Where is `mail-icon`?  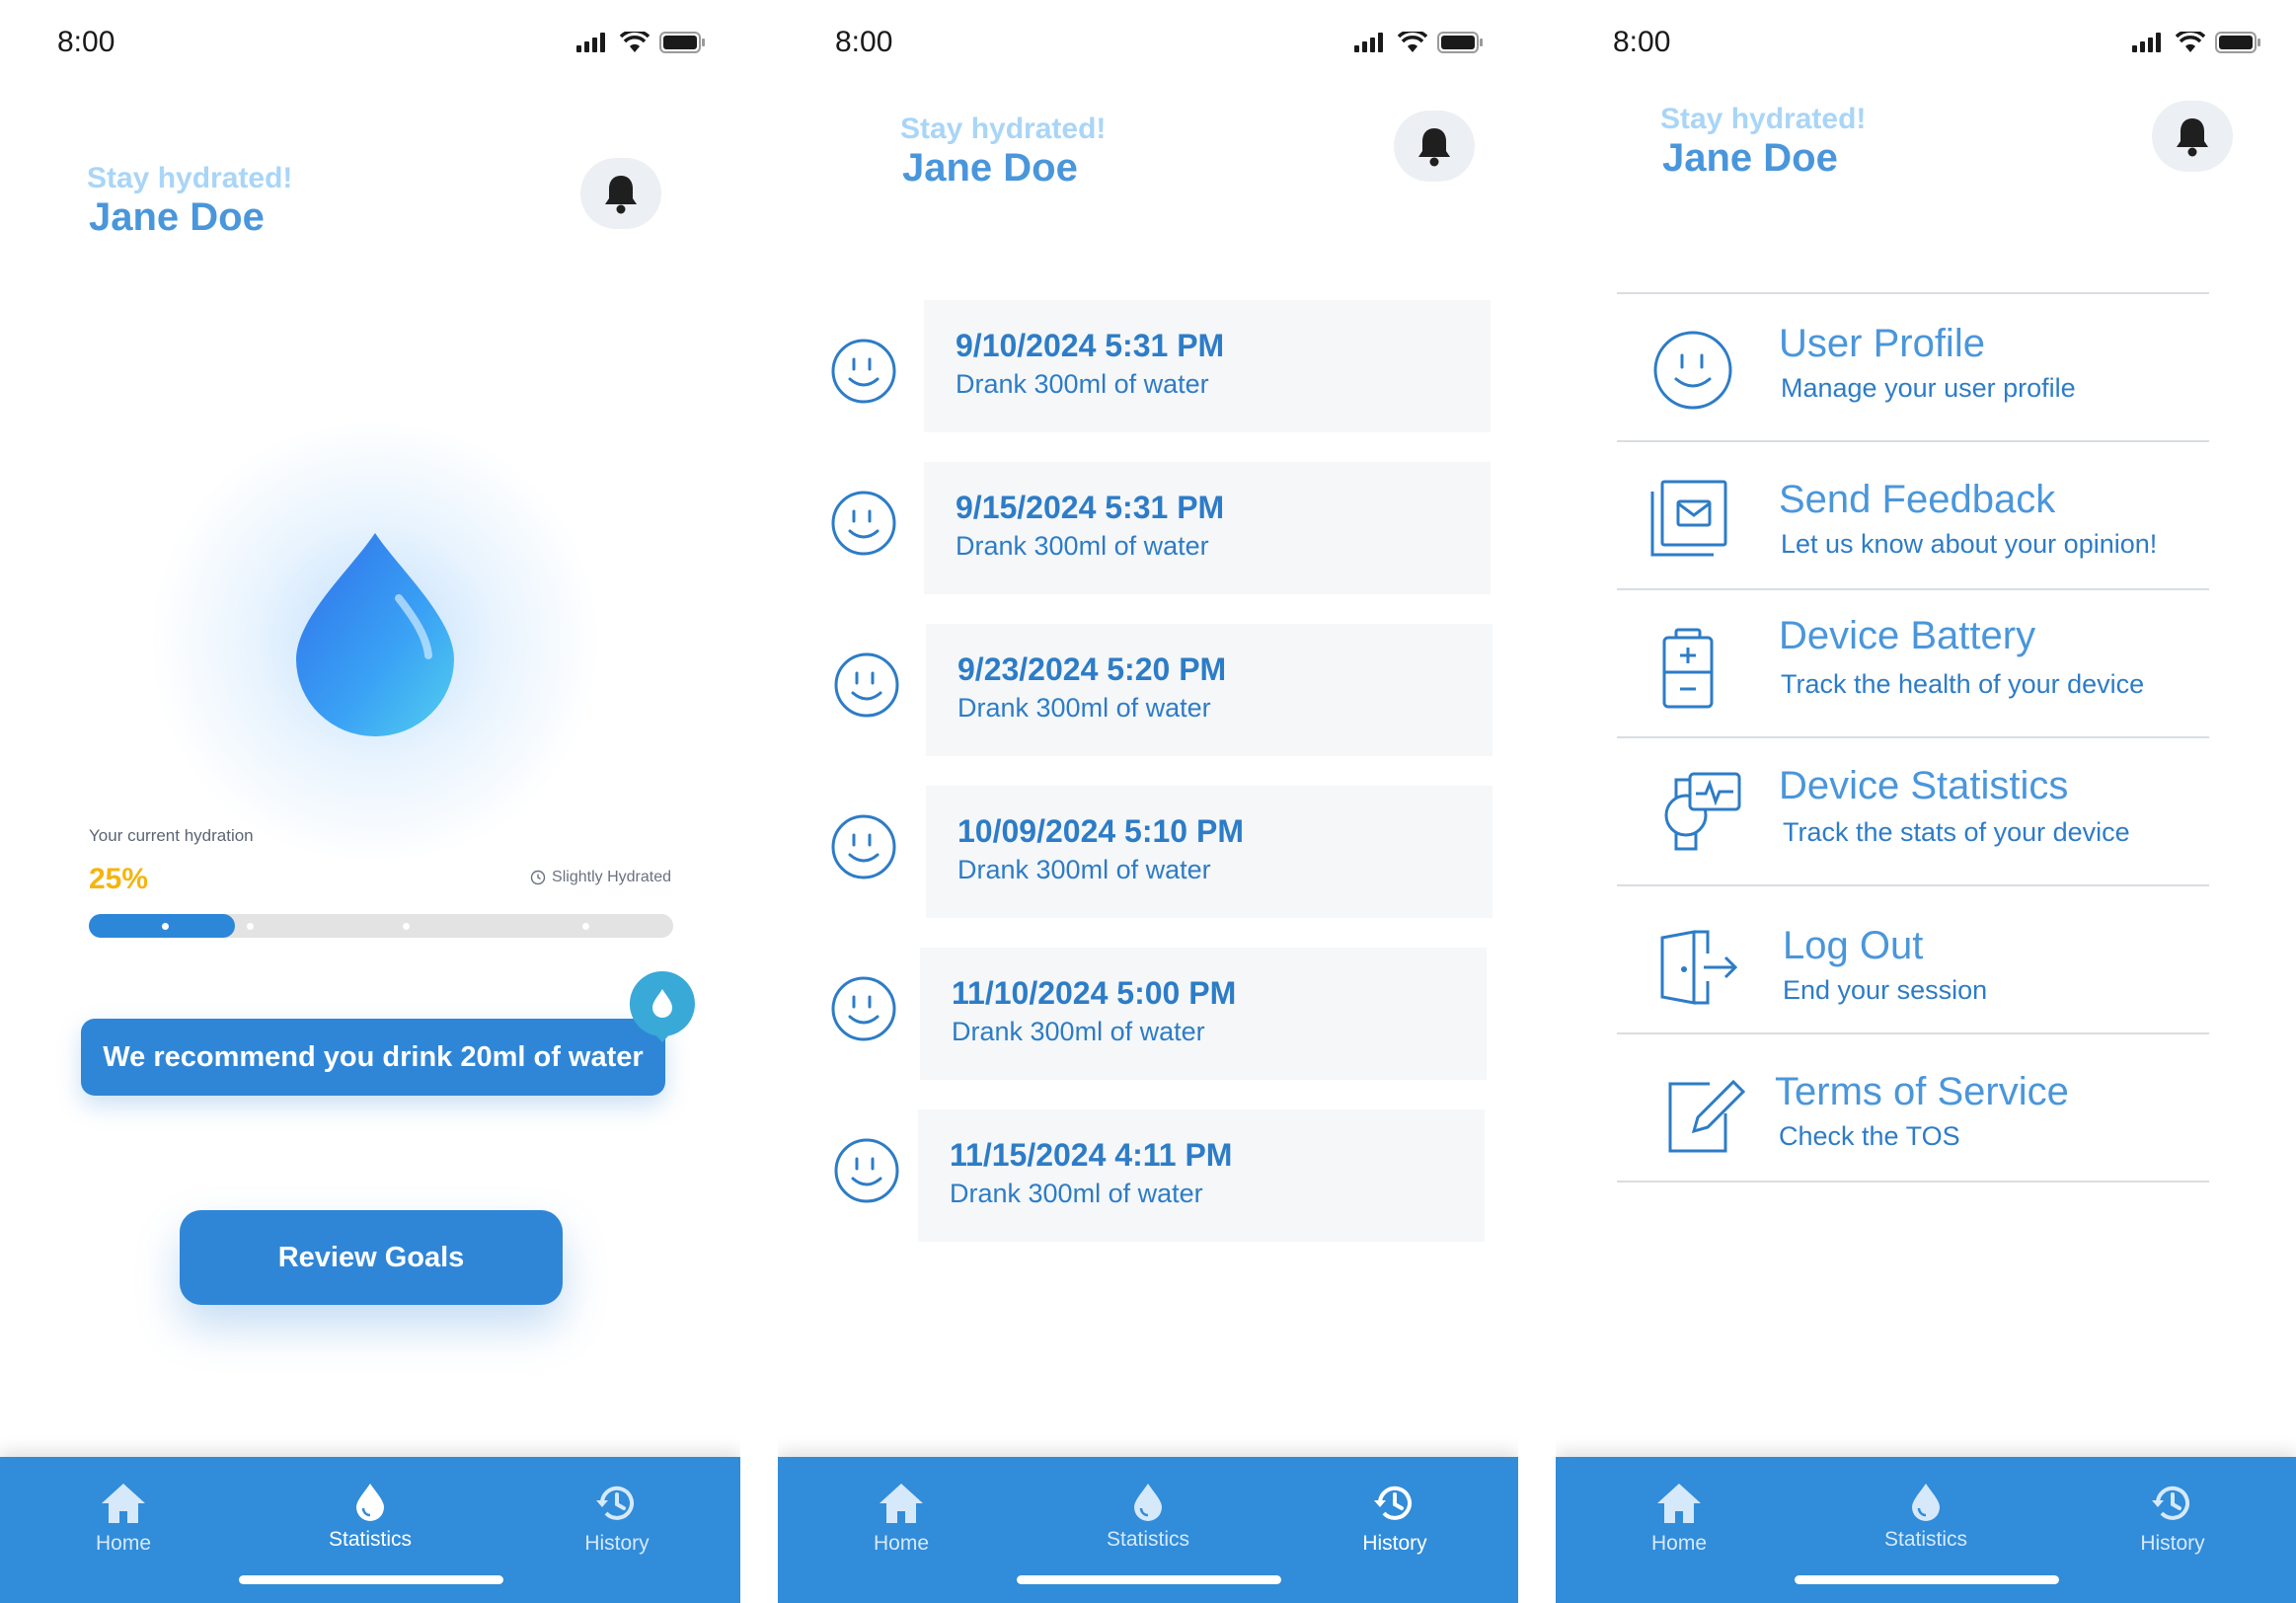
mail-icon is located at coordinates (1688, 518).